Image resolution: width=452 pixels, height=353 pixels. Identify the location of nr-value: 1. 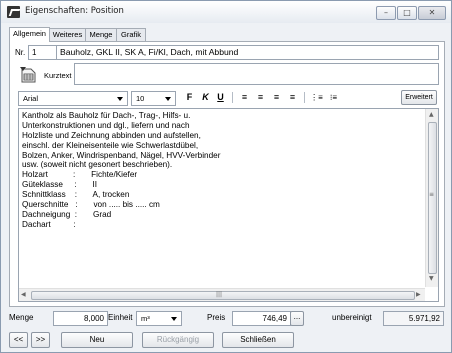
(34, 52).